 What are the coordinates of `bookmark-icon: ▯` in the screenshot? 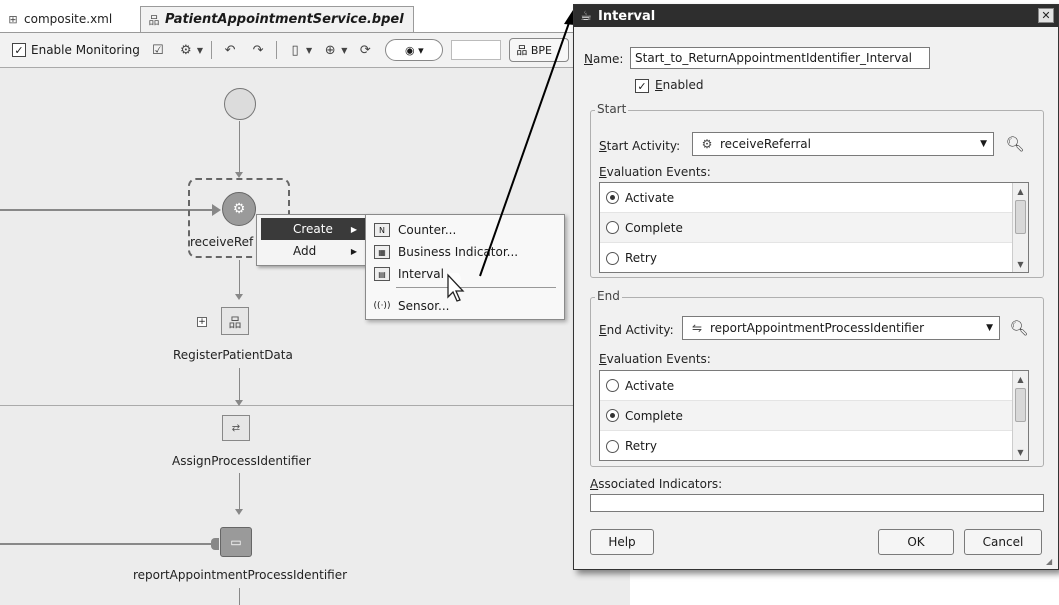 It's located at (295, 50).